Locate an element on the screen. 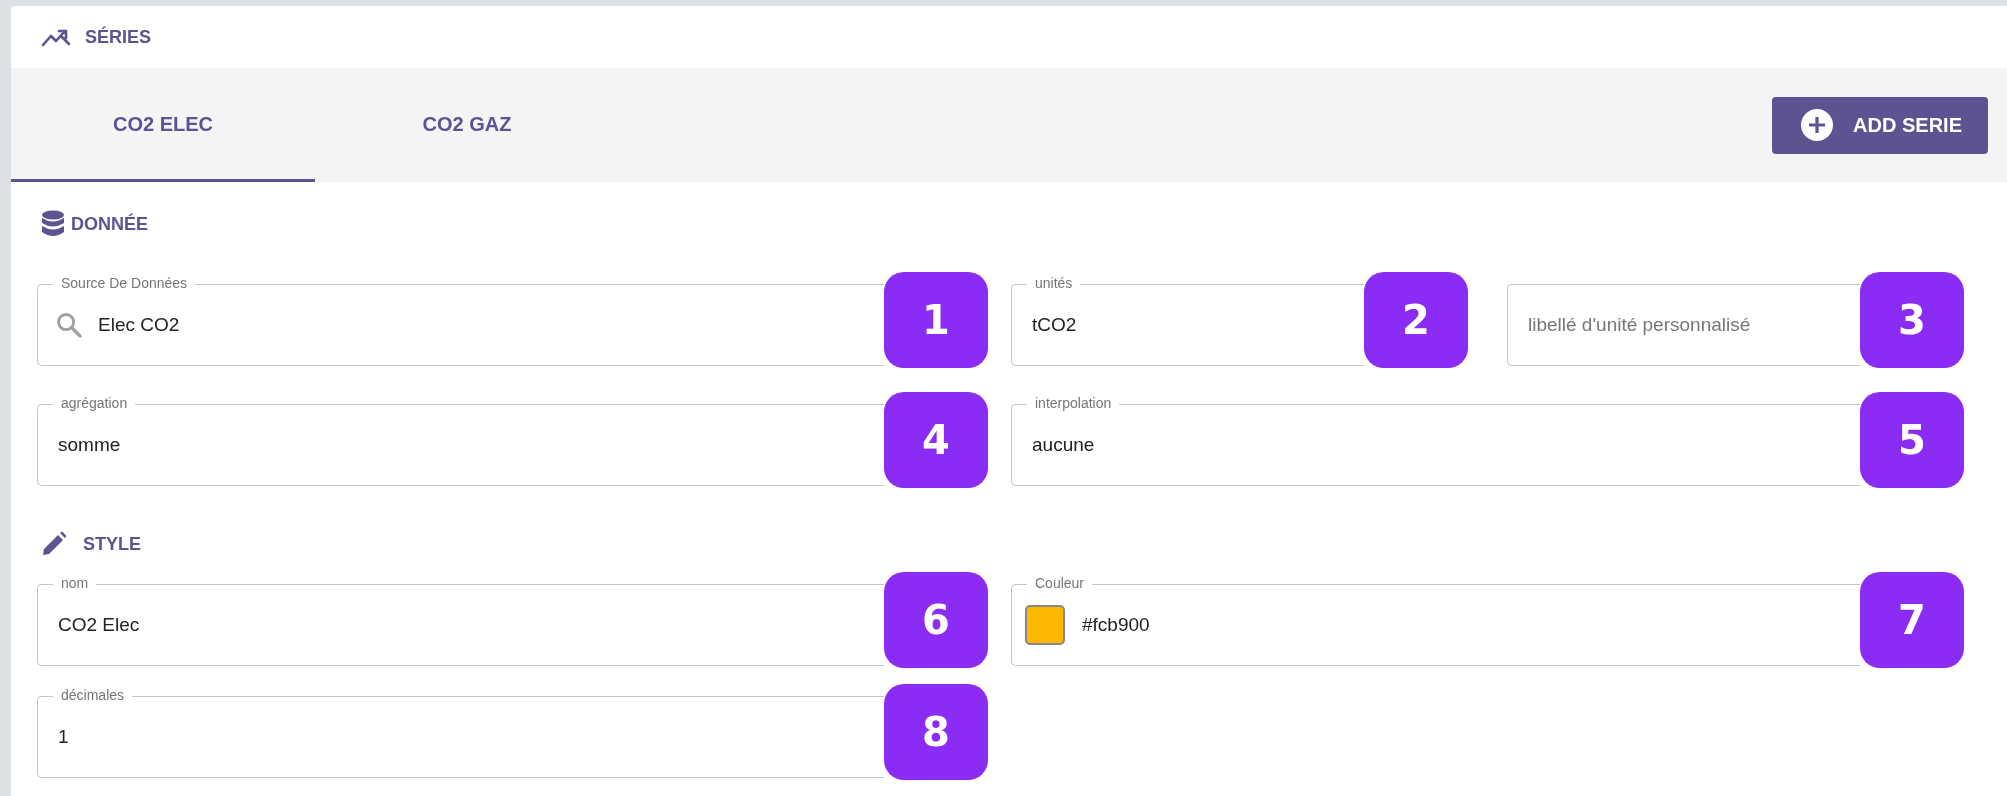 This screenshot has height=796, width=2007. input-field: libellé d'unité personnalisé is located at coordinates (1683, 325).